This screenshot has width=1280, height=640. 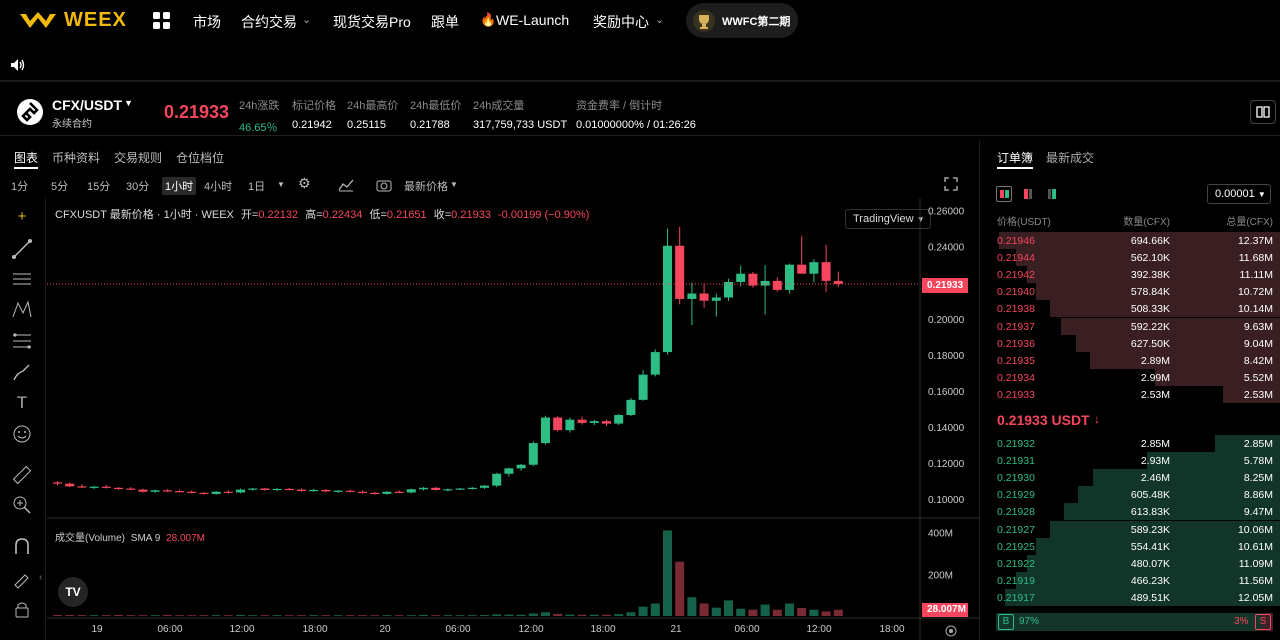 What do you see at coordinates (76, 157) in the screenshot?
I see `tab-coin-info: 币种资料` at bounding box center [76, 157].